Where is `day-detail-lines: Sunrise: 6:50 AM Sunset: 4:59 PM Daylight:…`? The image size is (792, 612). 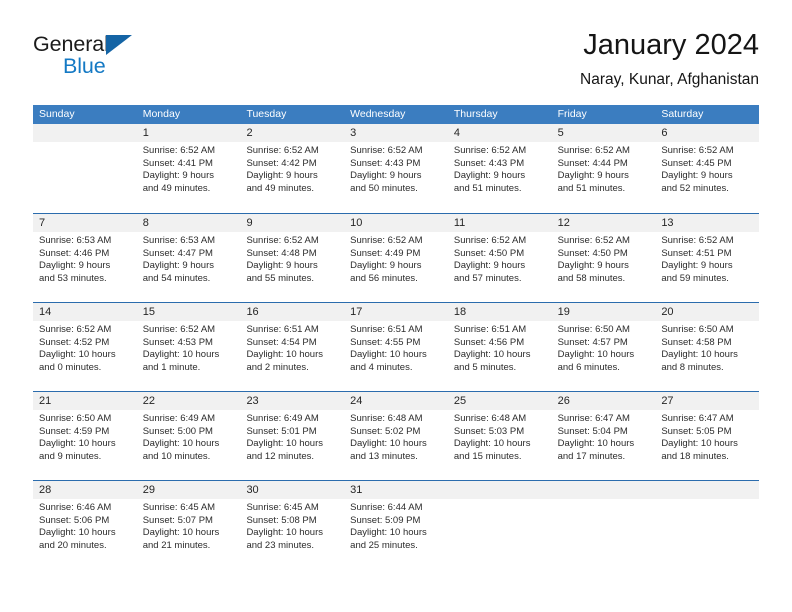
day-detail-lines: Sunrise: 6:50 AM Sunset: 4:59 PM Daylight:… is located at coordinates (86, 438).